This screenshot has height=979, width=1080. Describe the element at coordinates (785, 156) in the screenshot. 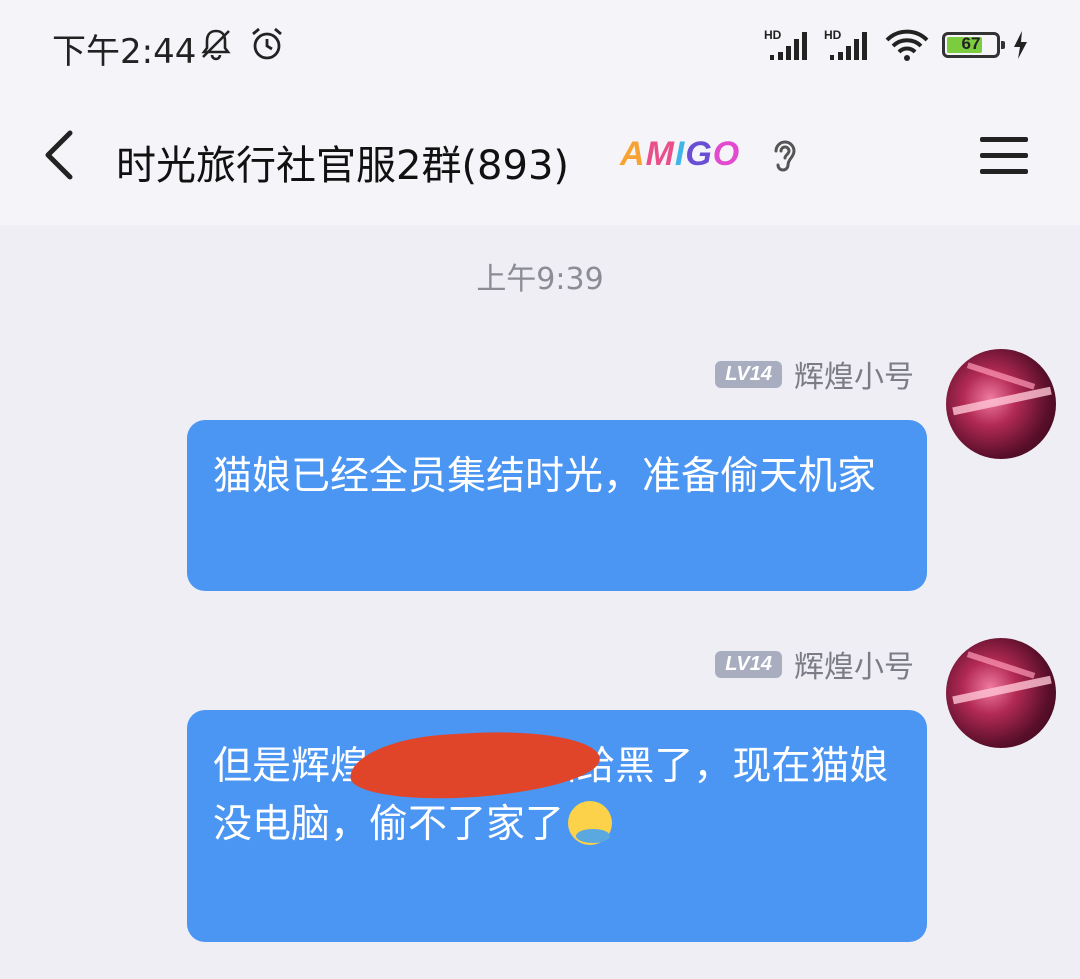

I see `ear-icon` at that location.